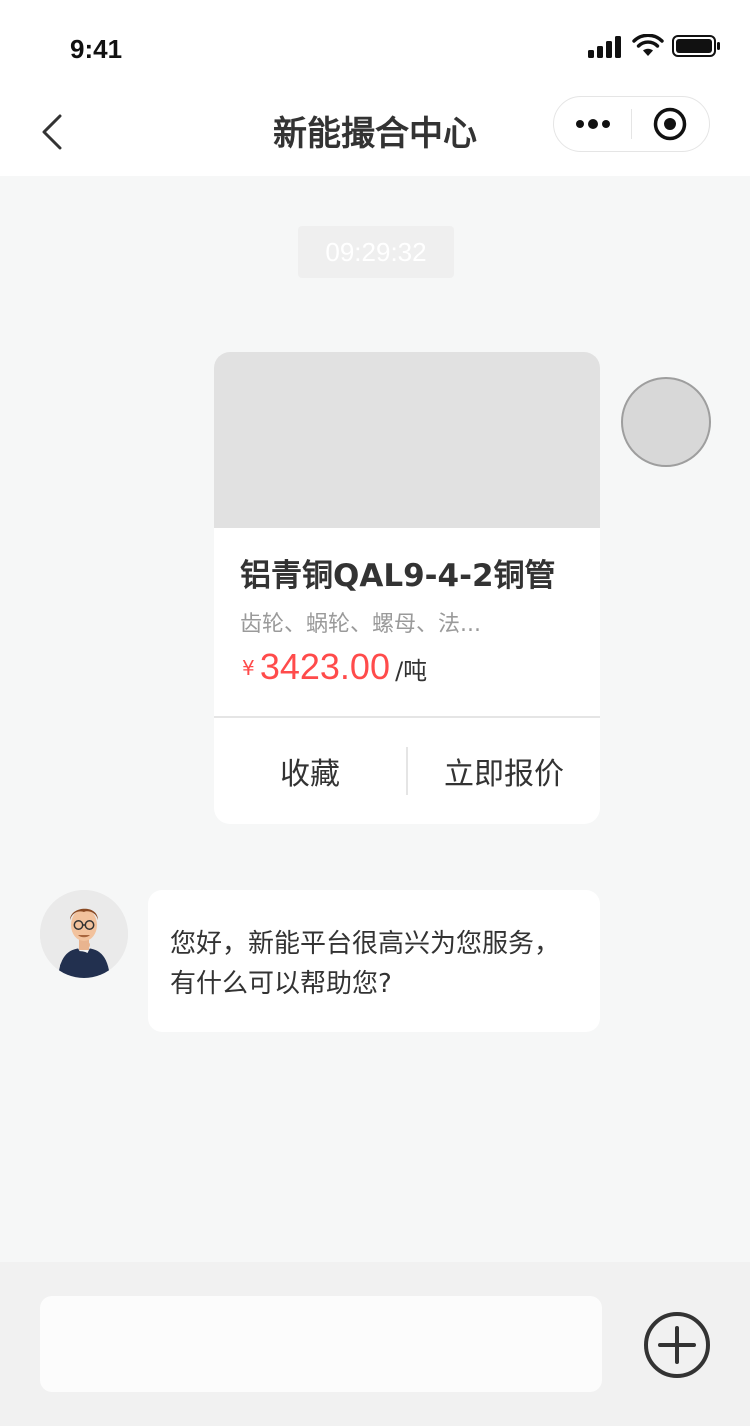 Image resolution: width=750 pixels, height=1426 pixels. I want to click on input-bar, so click(375, 1344).